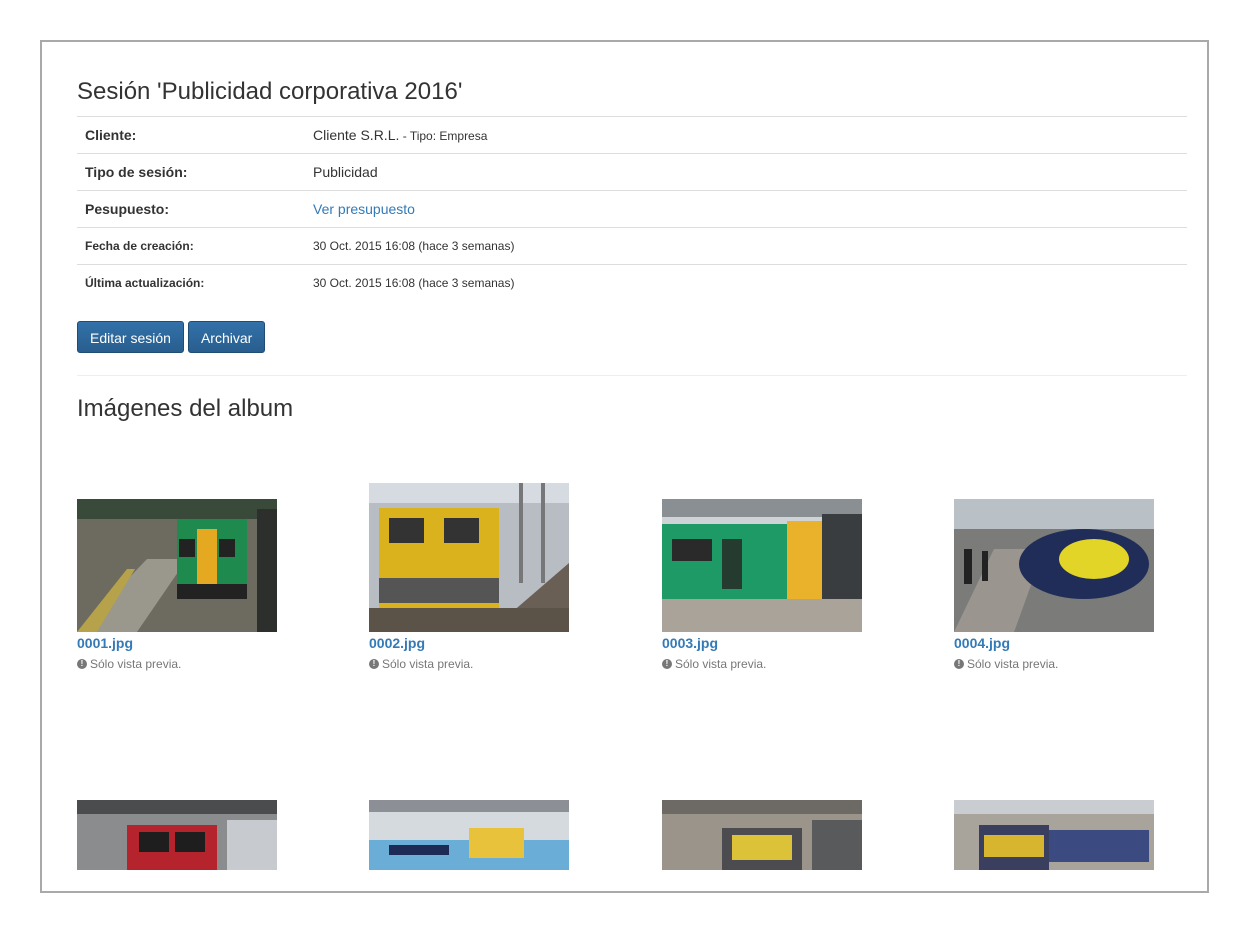  What do you see at coordinates (632, 375) in the screenshot?
I see `divider` at bounding box center [632, 375].